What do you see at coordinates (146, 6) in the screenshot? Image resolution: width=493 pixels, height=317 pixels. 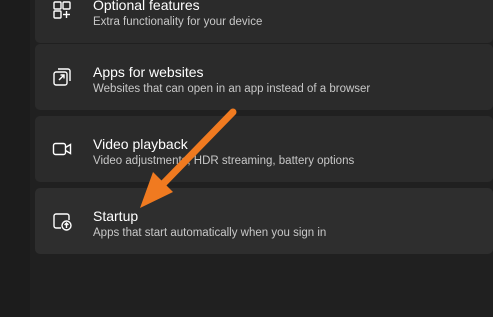 I see `card-title: Optional features` at bounding box center [146, 6].